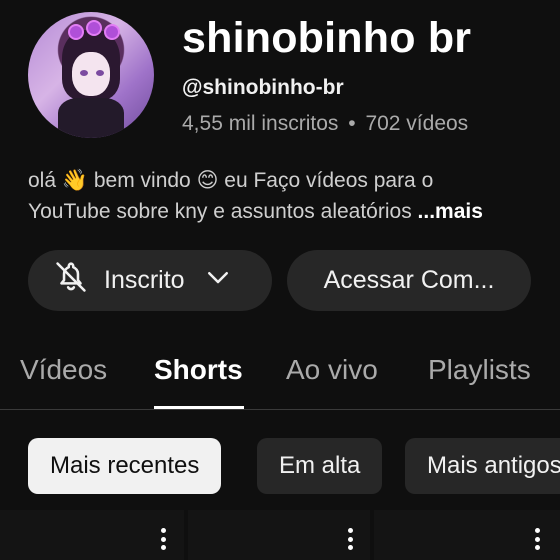  I want to click on bell-off-icon, so click(71, 280).